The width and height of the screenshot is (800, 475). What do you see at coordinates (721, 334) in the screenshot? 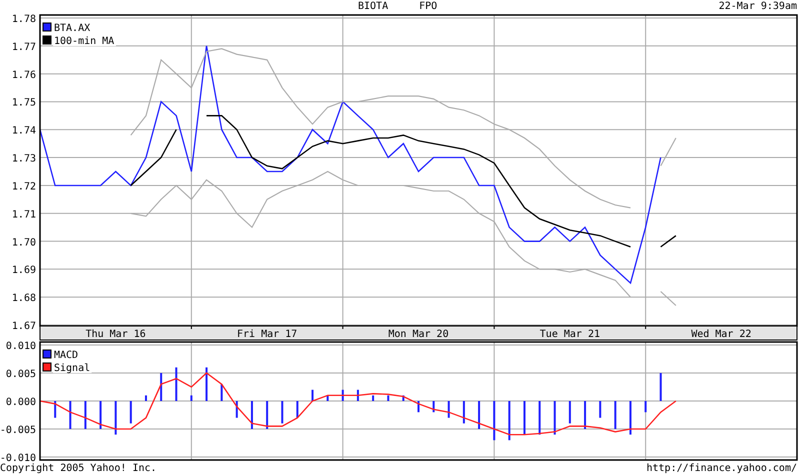
I see `day-label: Wed Mar 22` at bounding box center [721, 334].